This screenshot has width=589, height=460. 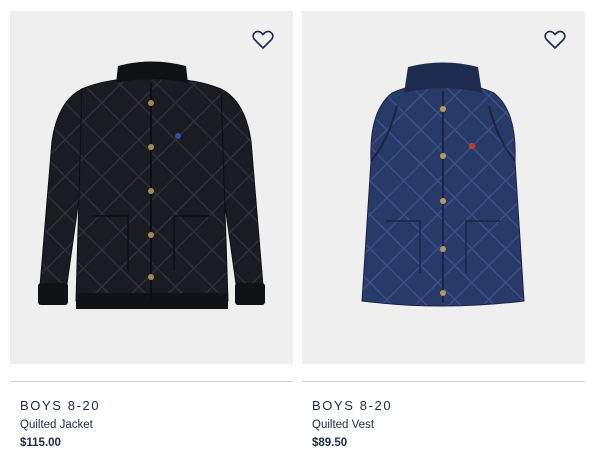 What do you see at coordinates (330, 443) in the screenshot?
I see `product-price: $89.50` at bounding box center [330, 443].